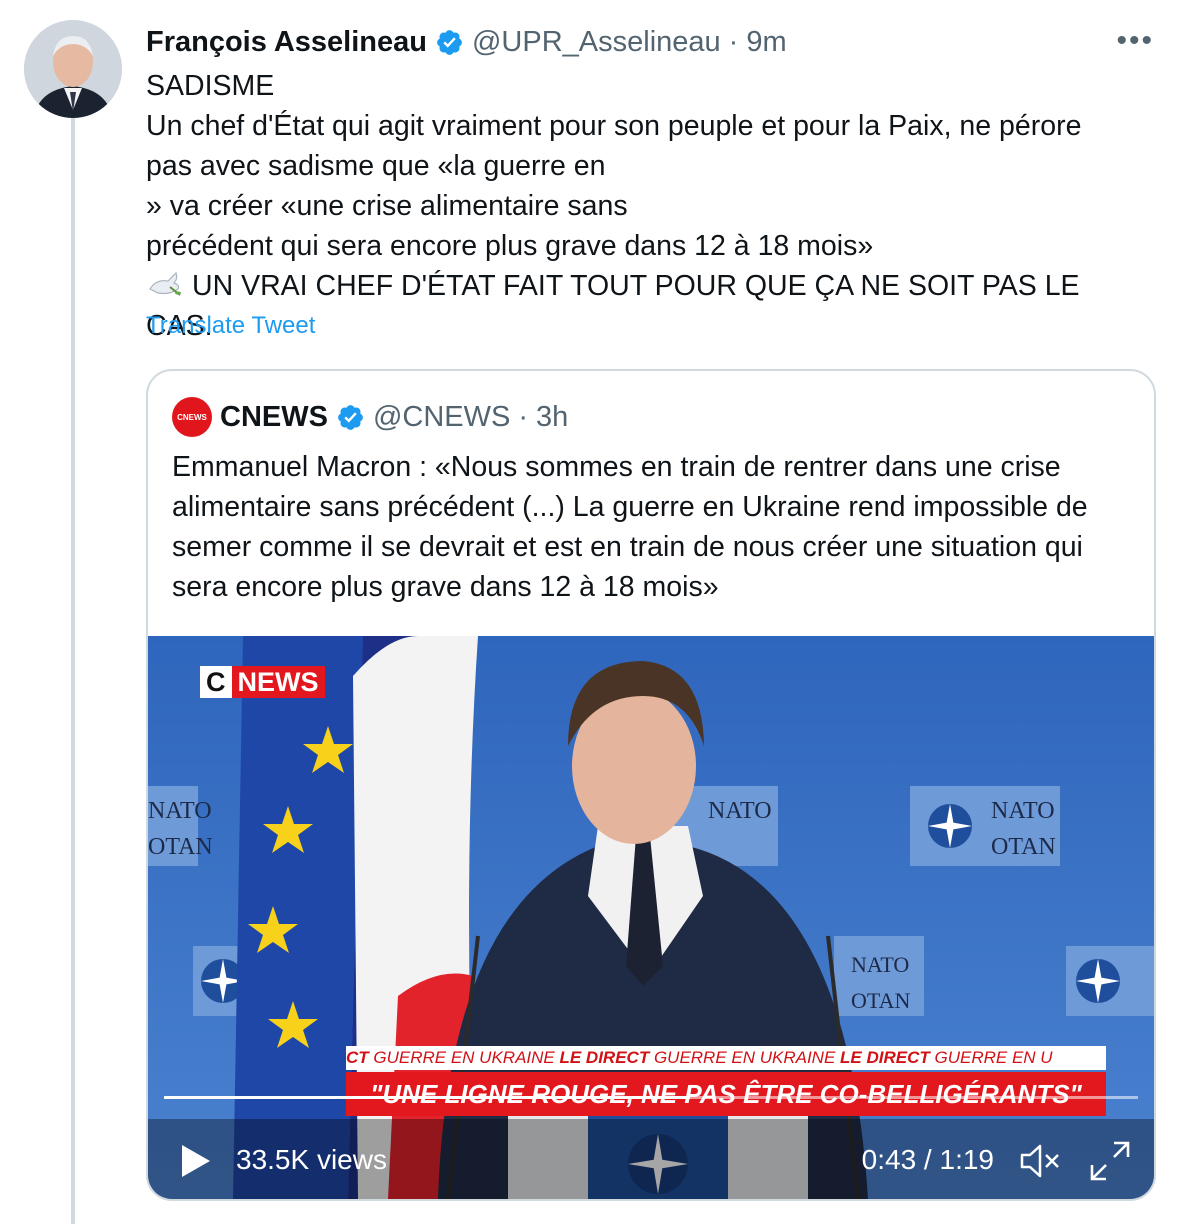 Image resolution: width=1188 pixels, height=1224 pixels. What do you see at coordinates (165, 283) in the screenshot?
I see `dove-emoji-icon` at bounding box center [165, 283].